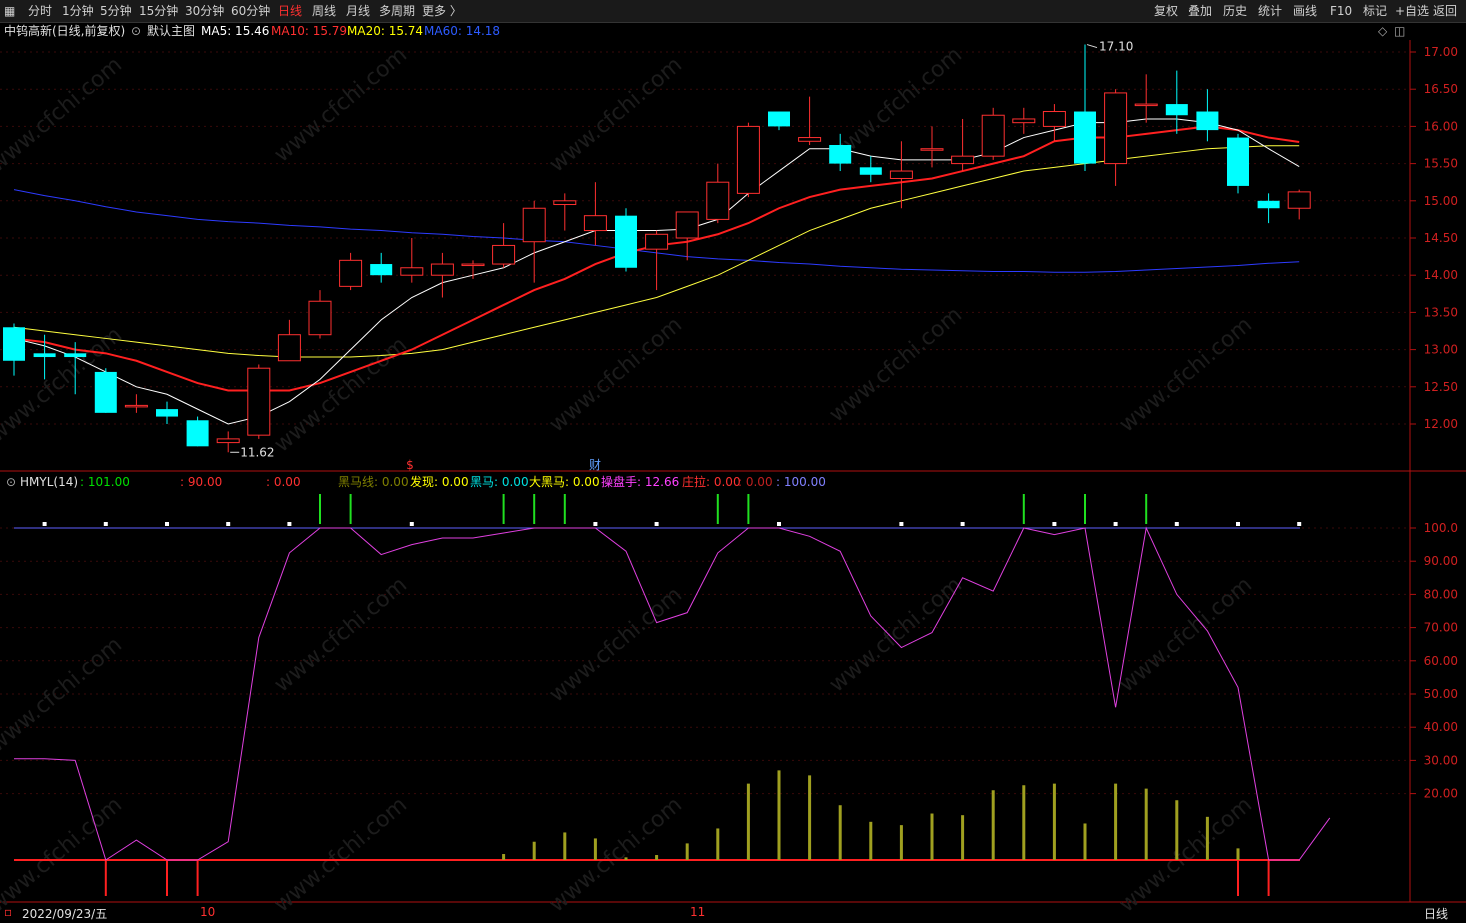 This screenshot has width=1466, height=923. Describe the element at coordinates (462, 31) in the screenshot. I see `ma60-label: MA60: 14.18` at that location.